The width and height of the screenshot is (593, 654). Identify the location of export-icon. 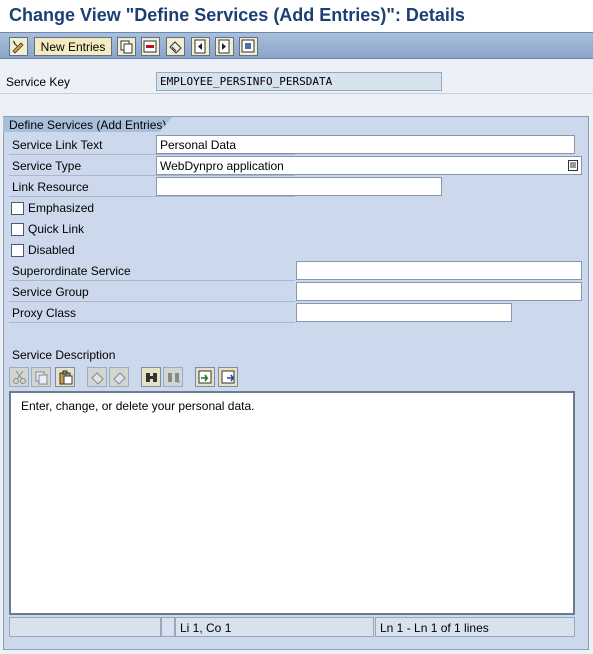
(228, 377).